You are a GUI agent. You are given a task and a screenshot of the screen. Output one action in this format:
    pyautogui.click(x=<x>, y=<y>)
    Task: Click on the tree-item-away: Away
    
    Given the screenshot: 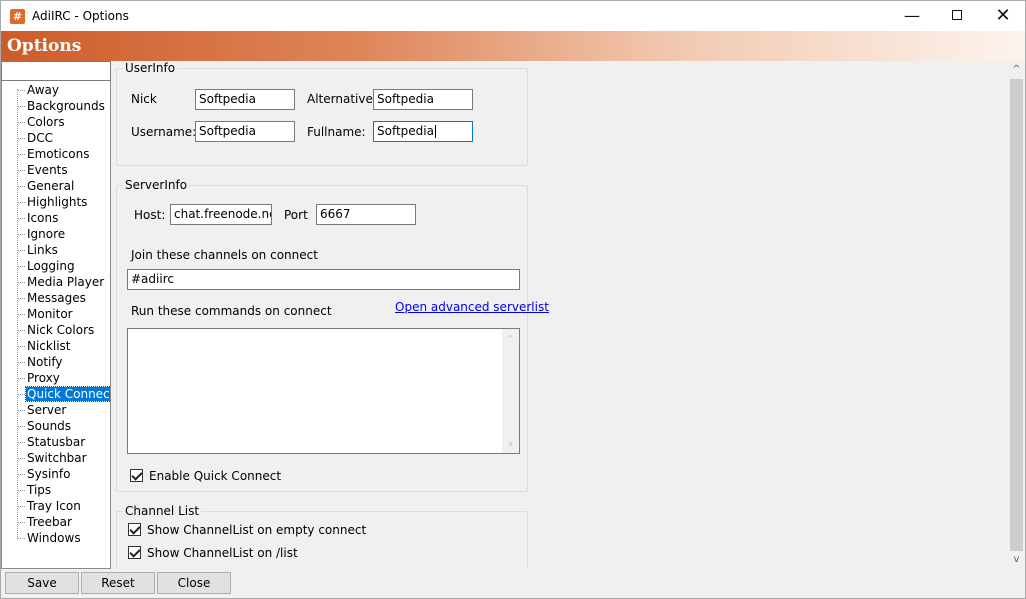 What is the action you would take?
    pyautogui.click(x=63, y=90)
    